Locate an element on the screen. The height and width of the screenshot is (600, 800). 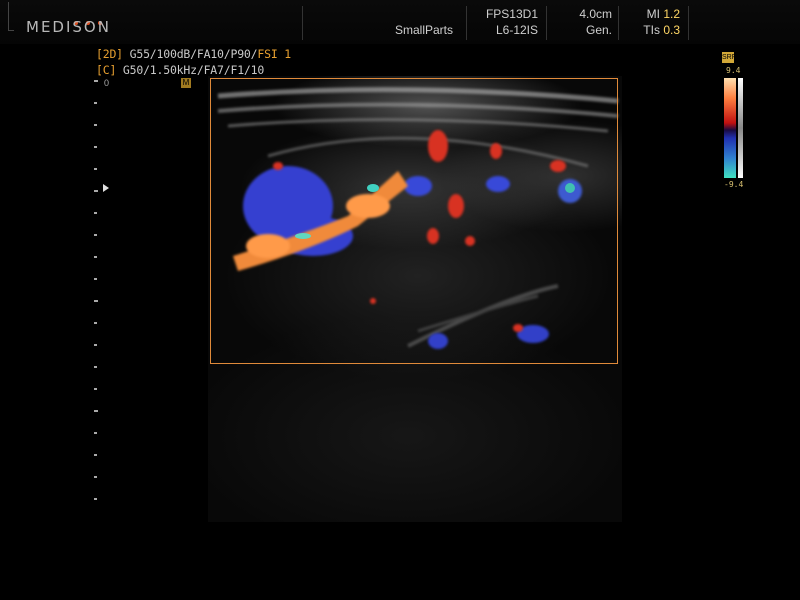
color-velocity-bar is located at coordinates (730, 128).